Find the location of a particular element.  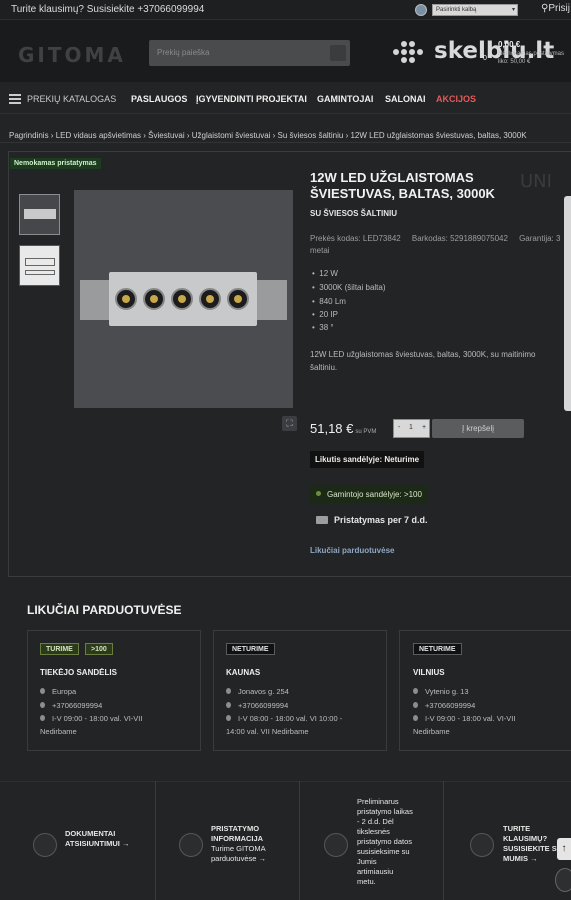

footer-delivery-line: susisieksime su is located at coordinates (383, 851).